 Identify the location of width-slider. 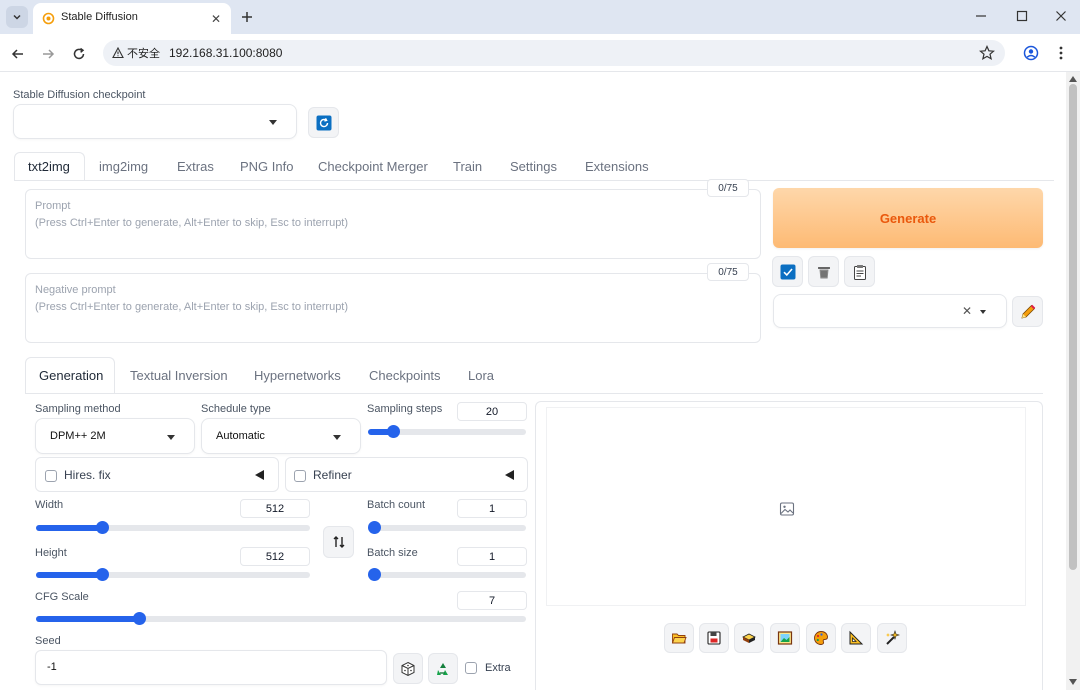
(173, 527).